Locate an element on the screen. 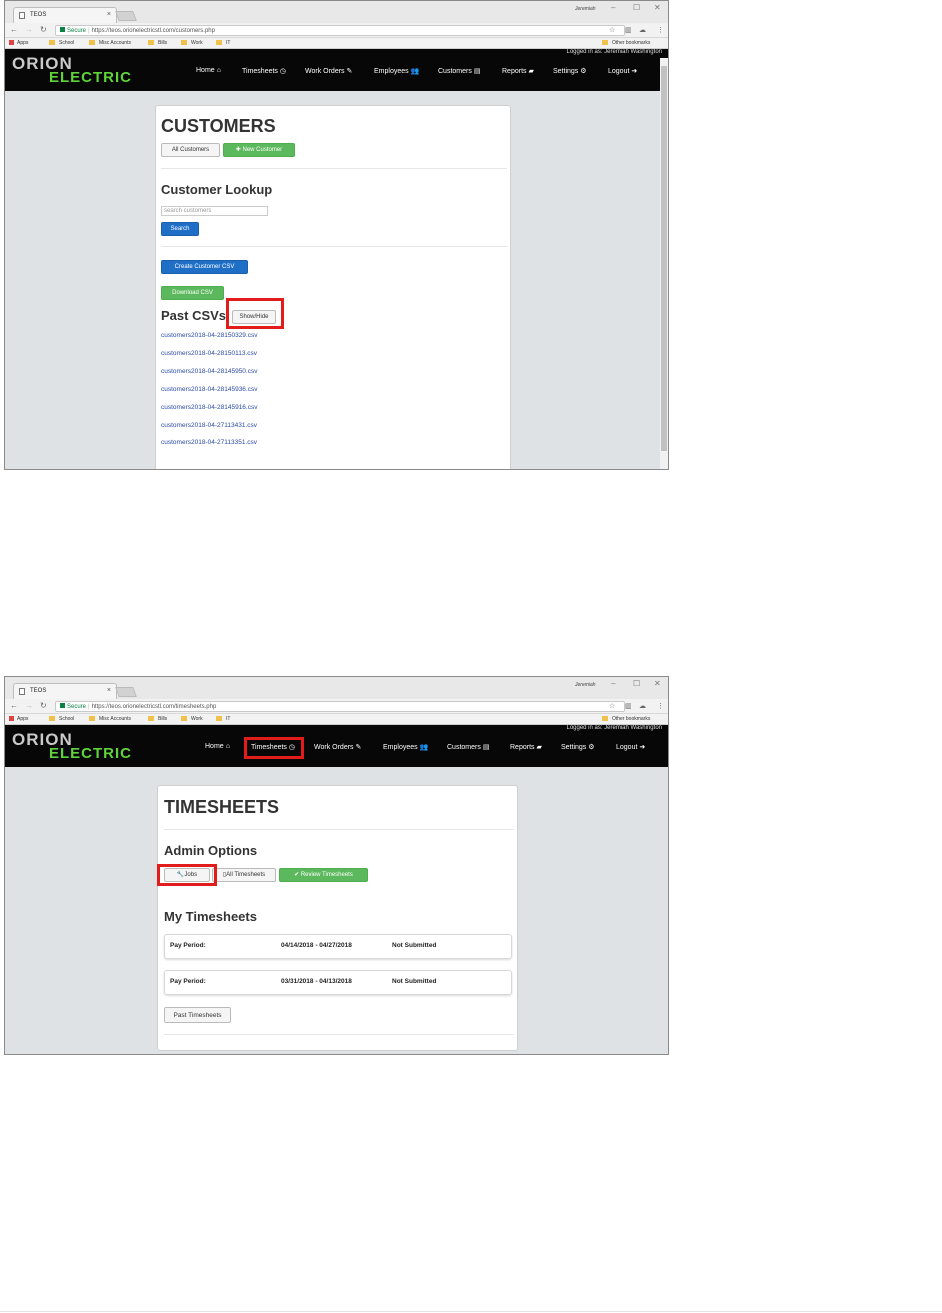 Image resolution: width=942 pixels, height=1313 pixels. customer-search-input: search customers is located at coordinates (214, 211).